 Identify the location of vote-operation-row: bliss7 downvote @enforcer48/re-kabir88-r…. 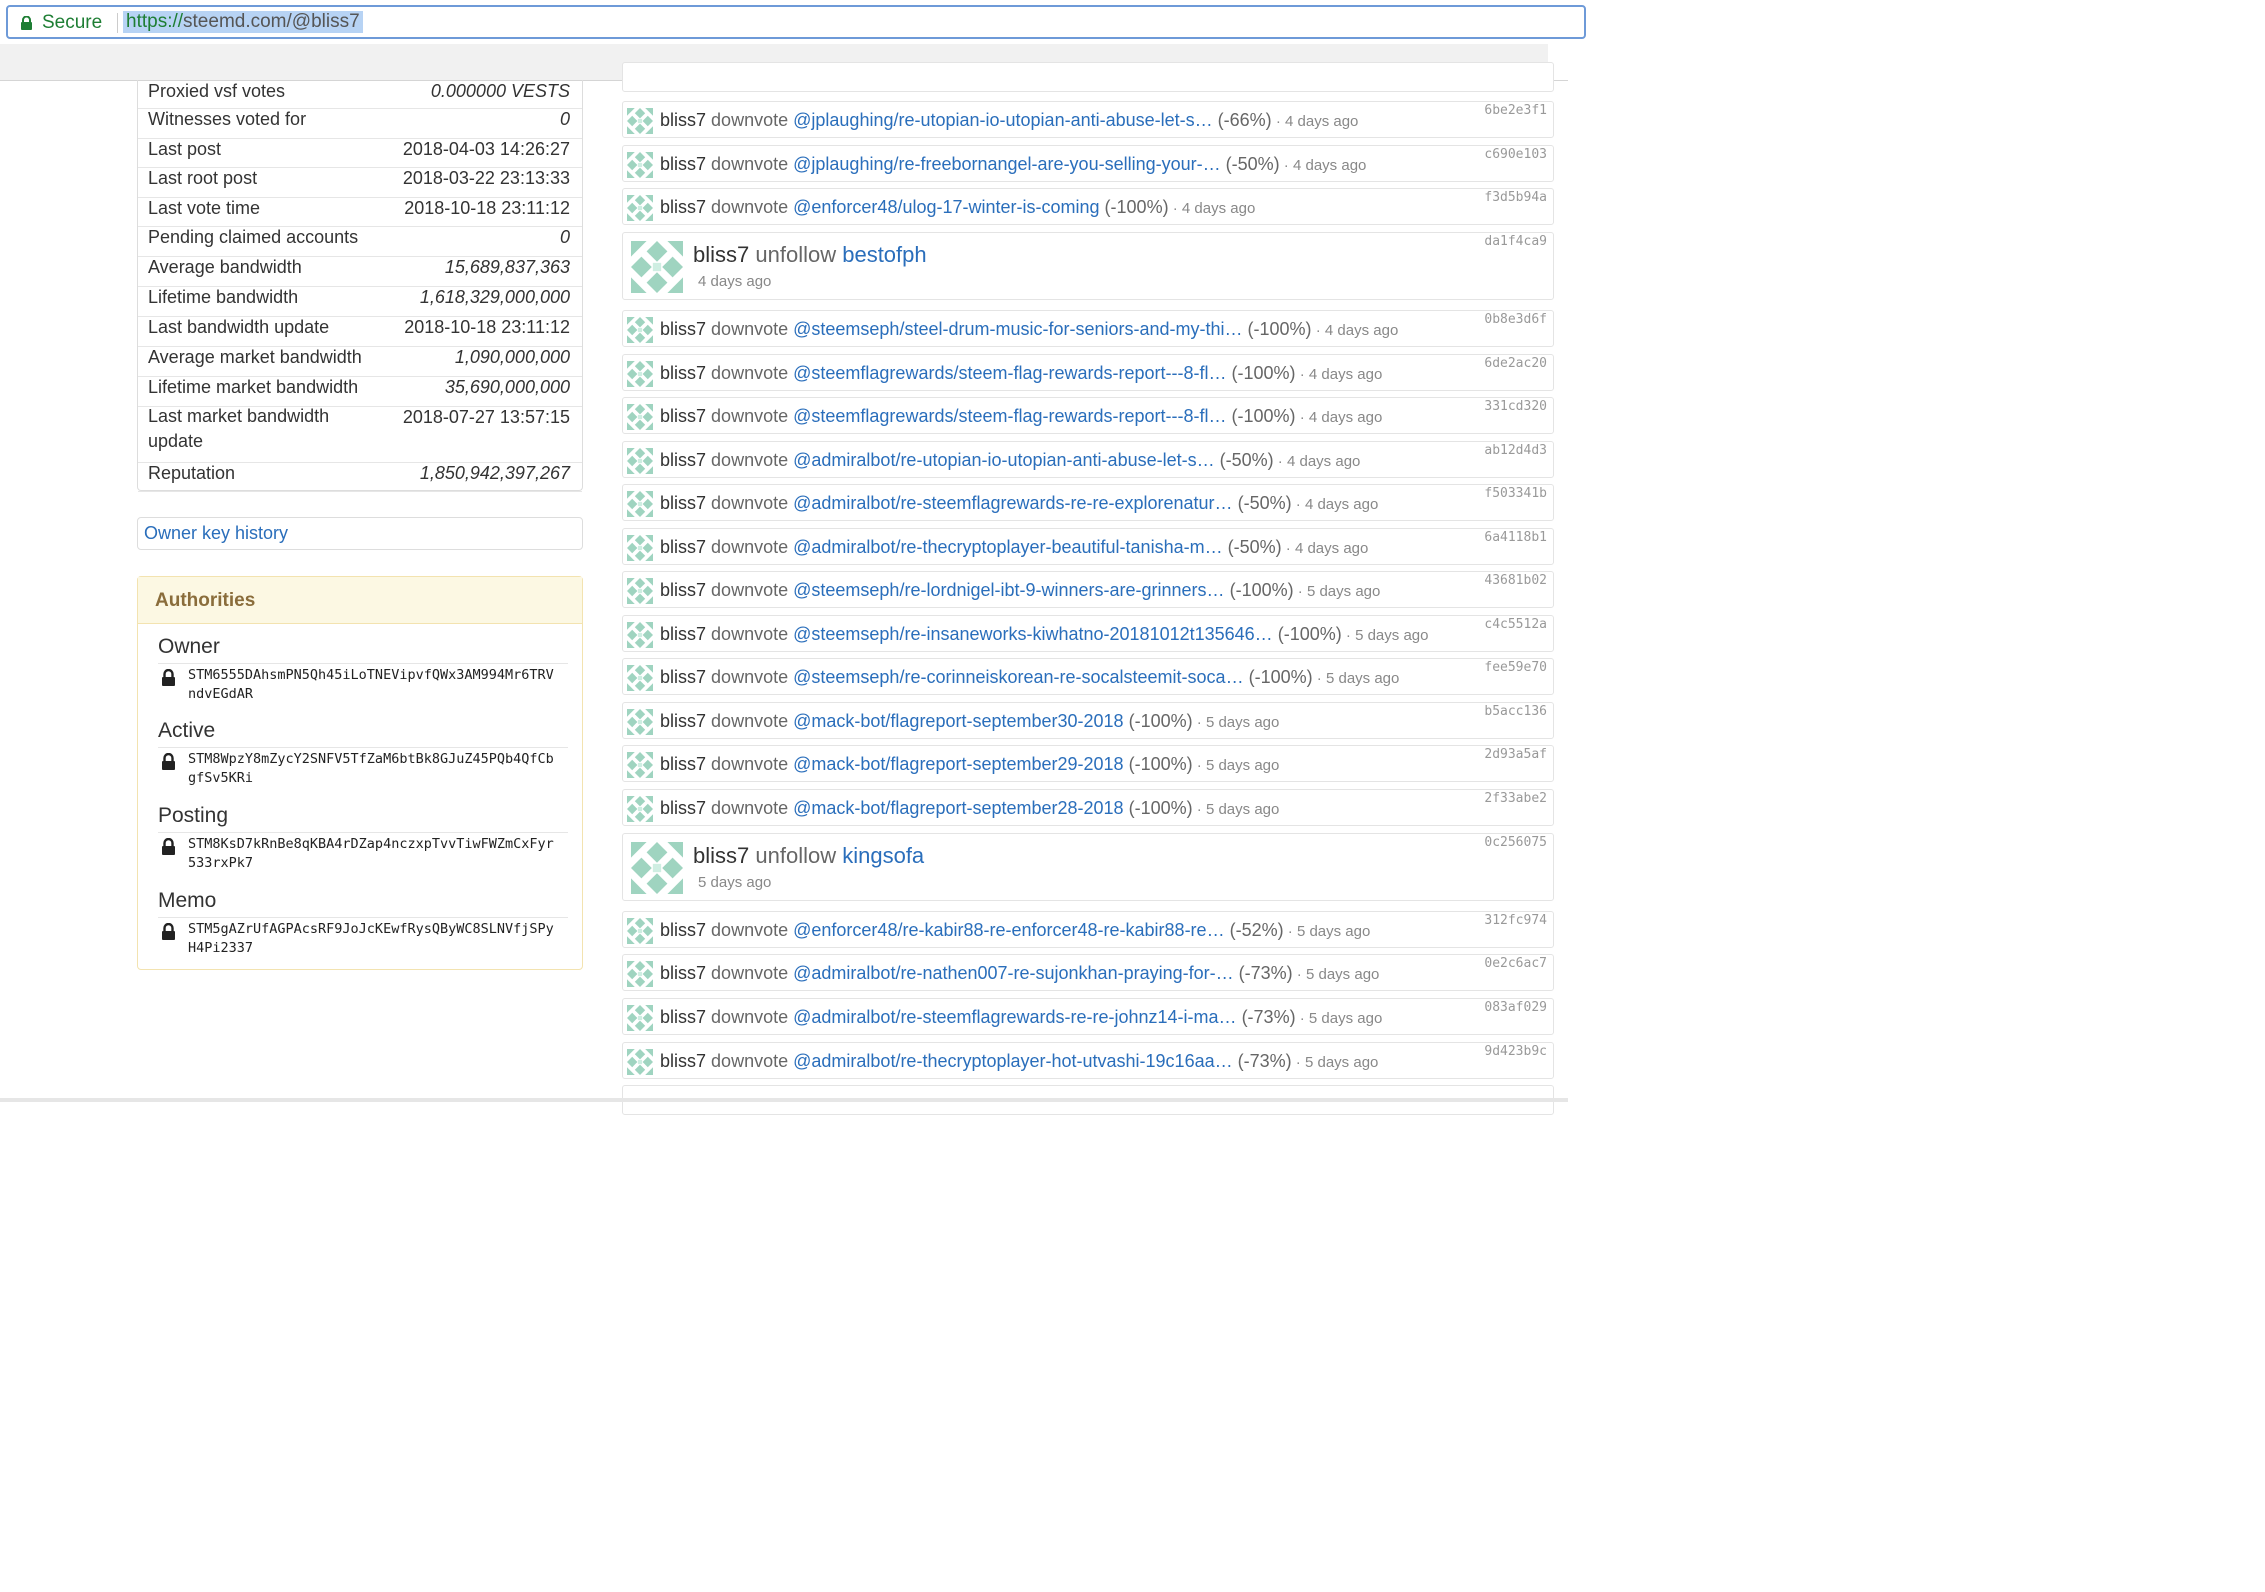
(1088, 929).